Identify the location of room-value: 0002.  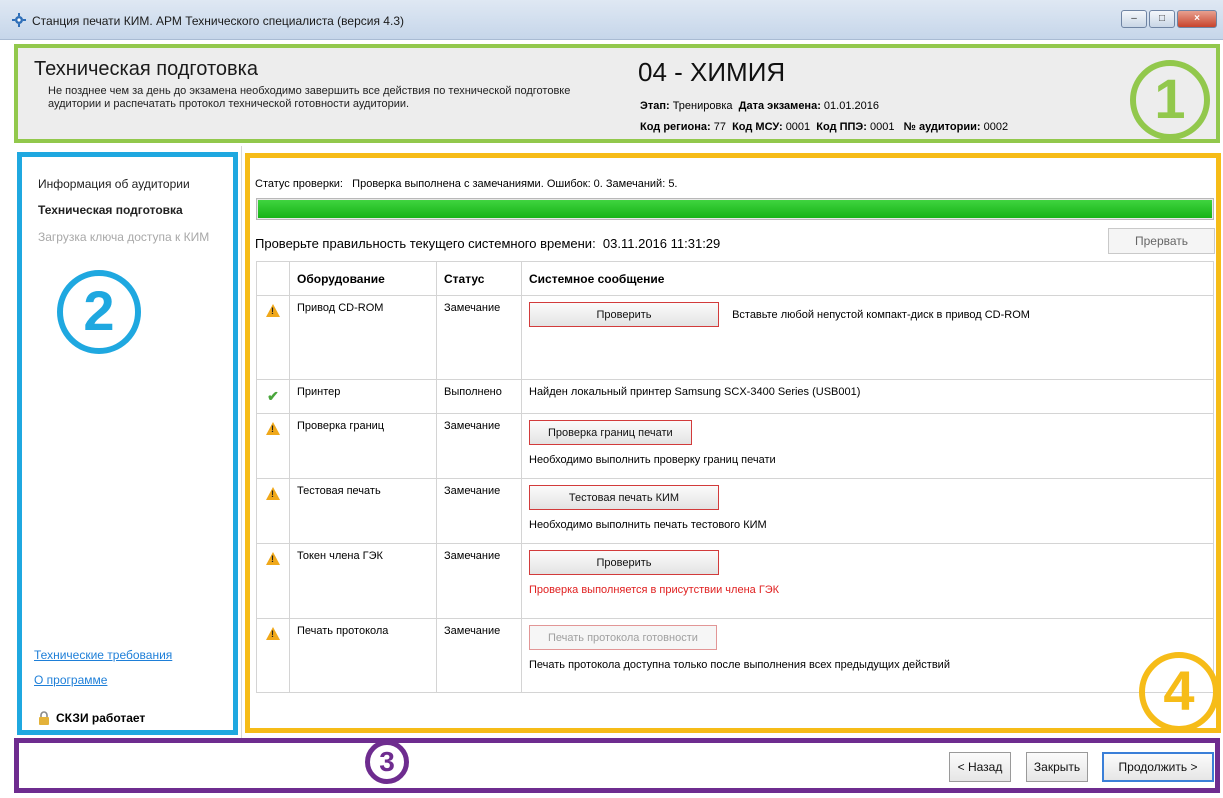
(996, 127).